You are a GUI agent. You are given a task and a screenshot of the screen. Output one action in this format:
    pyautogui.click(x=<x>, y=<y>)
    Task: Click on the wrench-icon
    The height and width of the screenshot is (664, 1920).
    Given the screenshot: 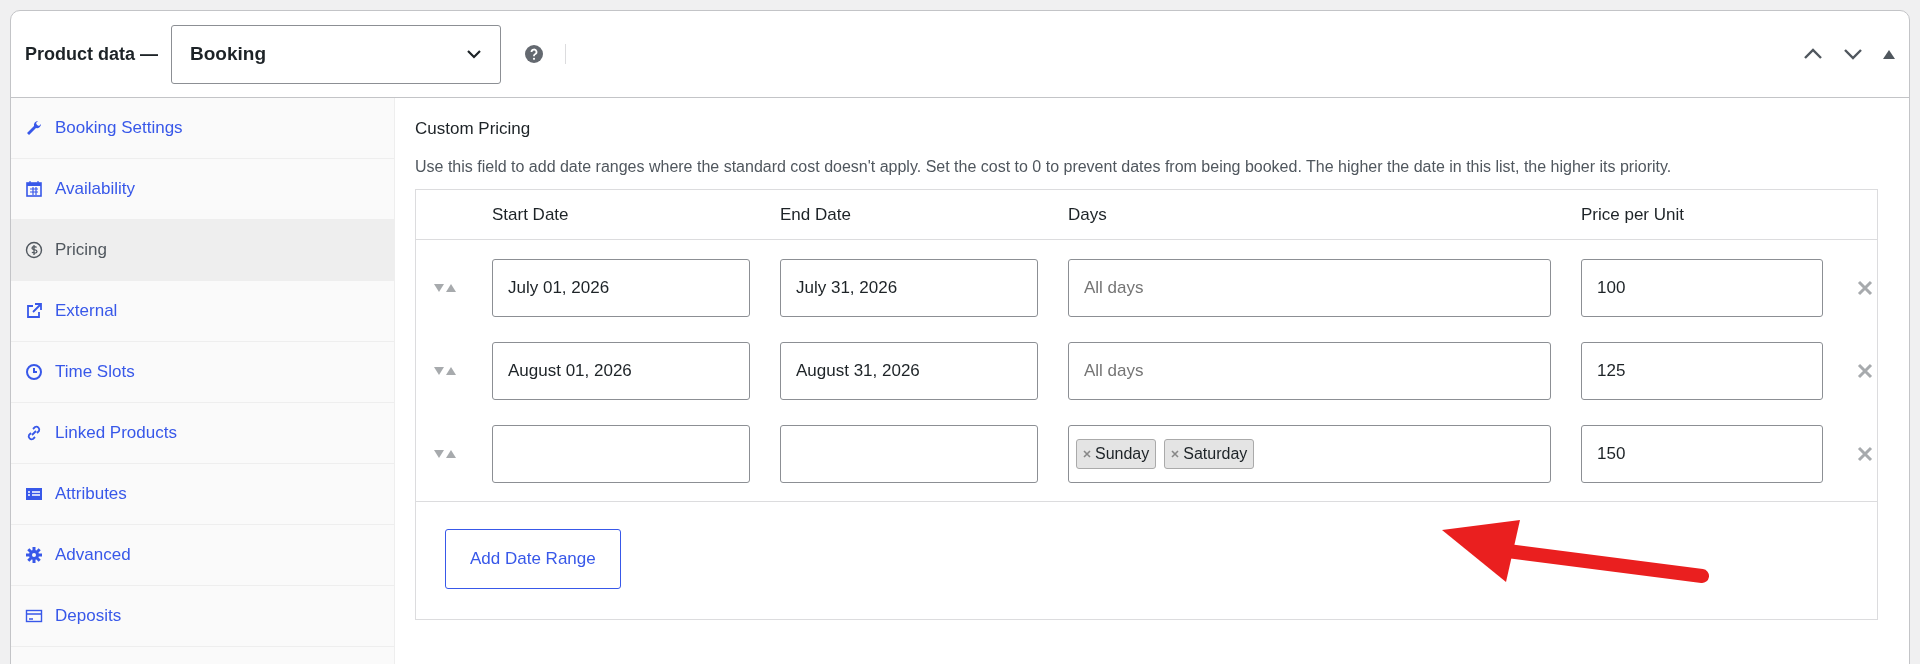 What is the action you would take?
    pyautogui.click(x=34, y=128)
    